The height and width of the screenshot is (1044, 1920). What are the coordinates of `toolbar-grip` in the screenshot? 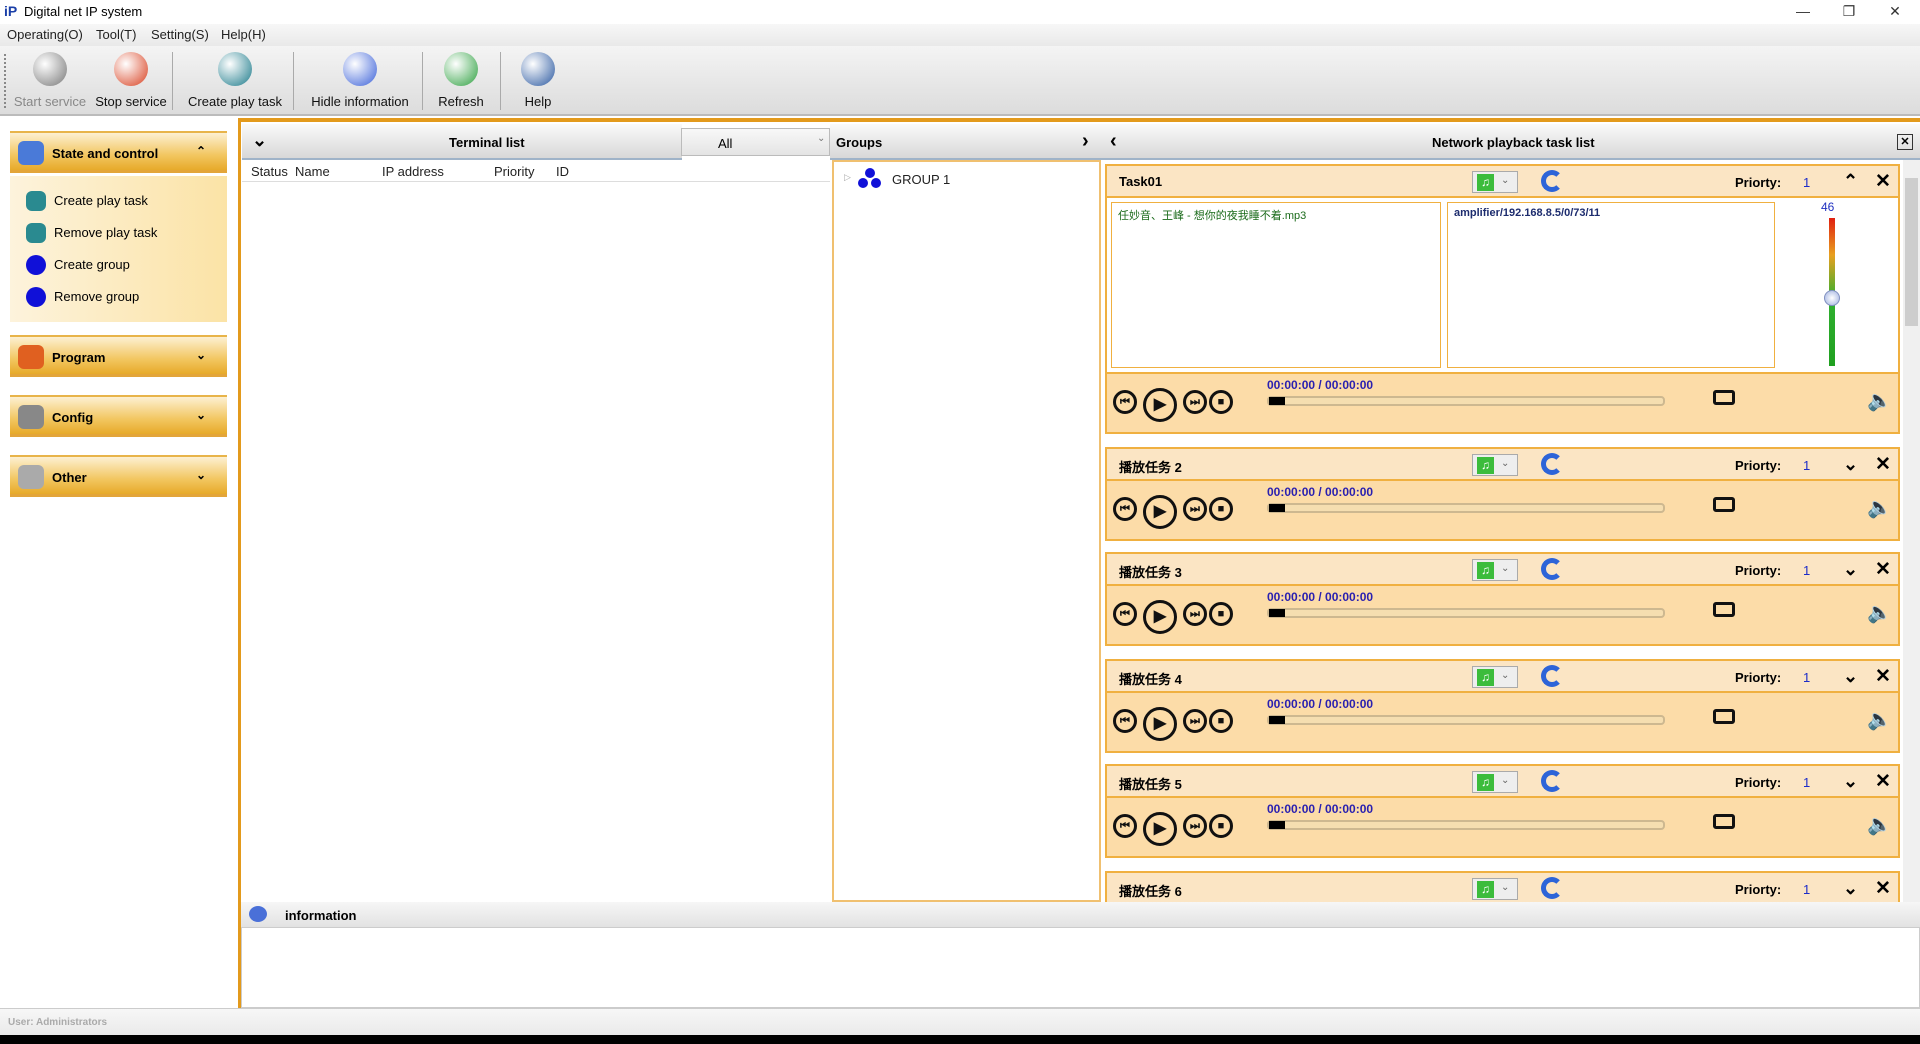 It's located at (5, 81).